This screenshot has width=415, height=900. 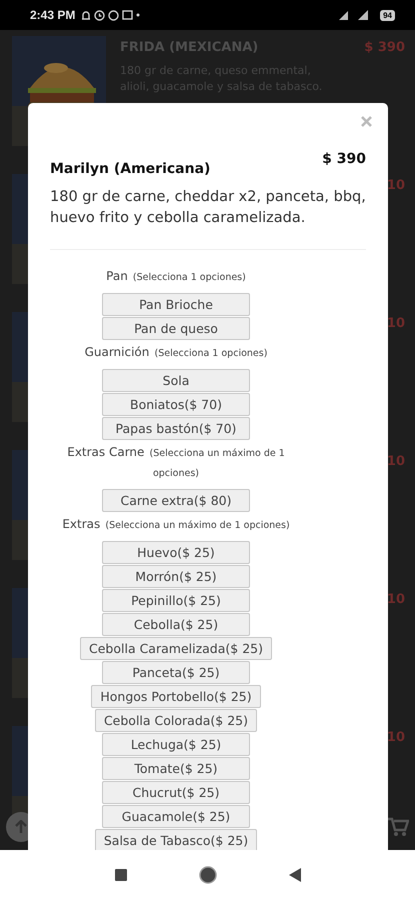 What do you see at coordinates (176, 792) in the screenshot?
I see `option-button: Chucrut($ 25)` at bounding box center [176, 792].